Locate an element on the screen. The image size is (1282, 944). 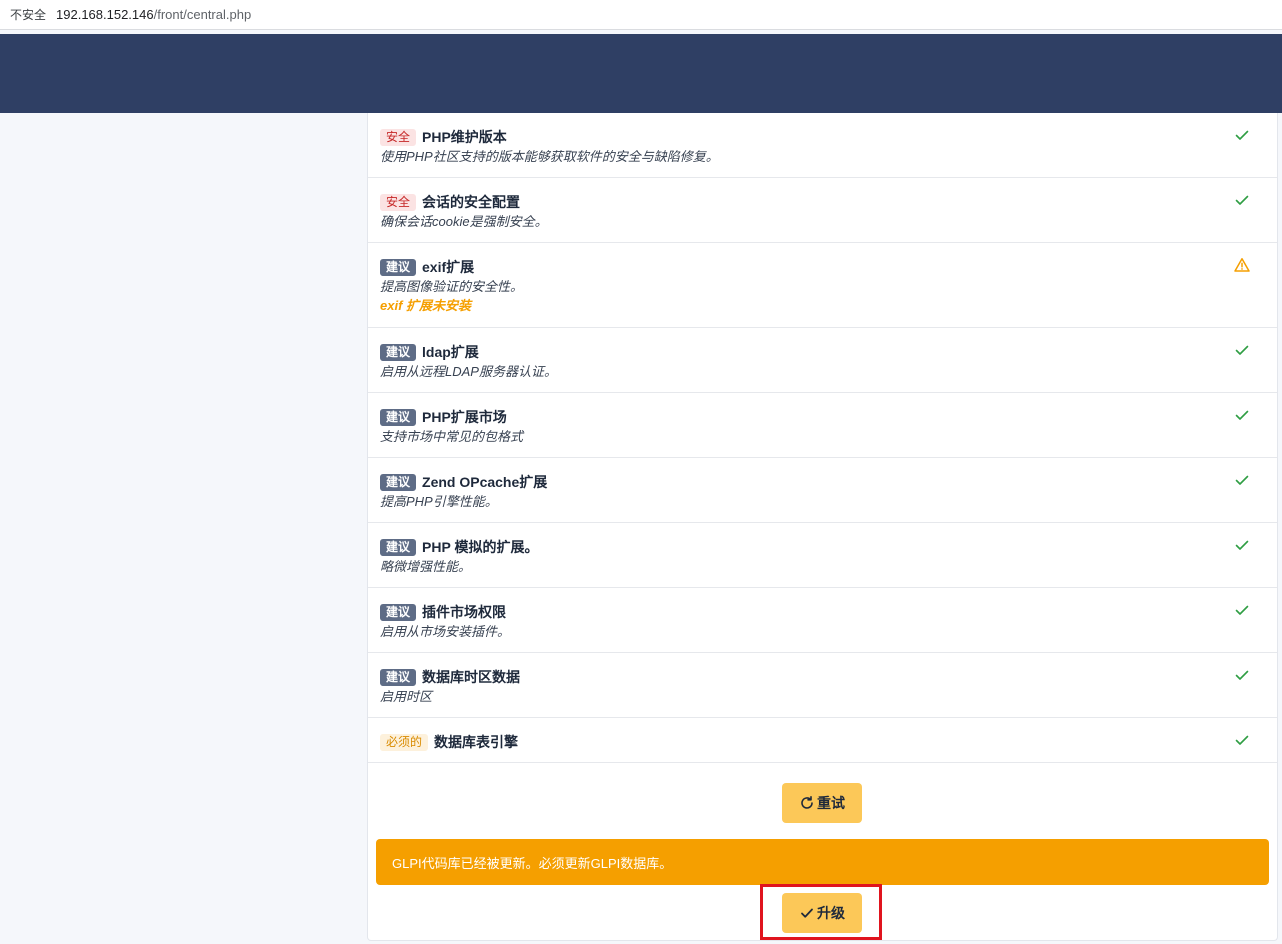
retry-button: 重试 is located at coordinates (822, 803).